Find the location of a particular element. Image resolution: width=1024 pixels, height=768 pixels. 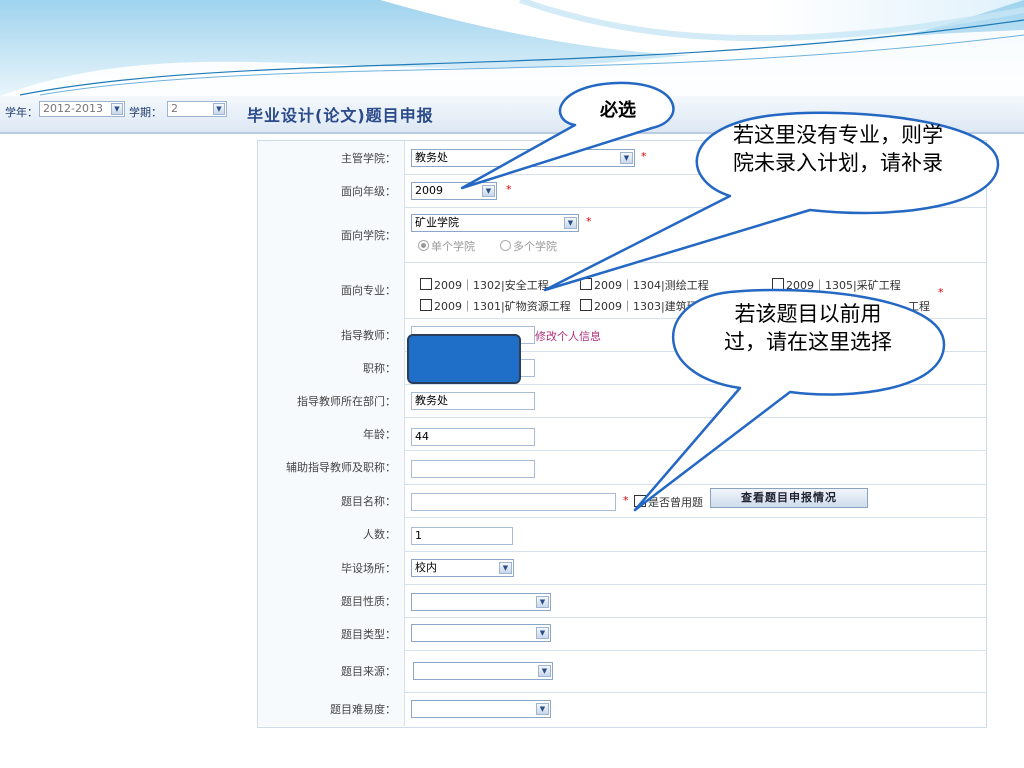

callout-no-major: 若这里没有专业，则学院未录入计划，请补录 is located at coordinates (838, 149).